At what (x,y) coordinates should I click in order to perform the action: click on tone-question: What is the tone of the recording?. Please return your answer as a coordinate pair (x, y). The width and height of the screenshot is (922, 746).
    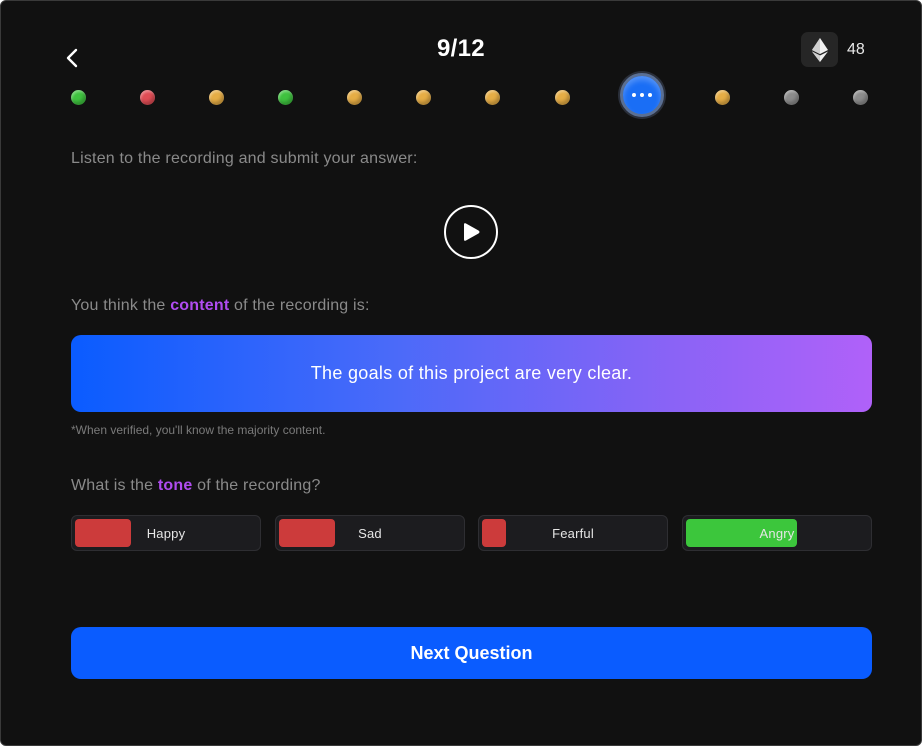
    Looking at the image, I should click on (196, 486).